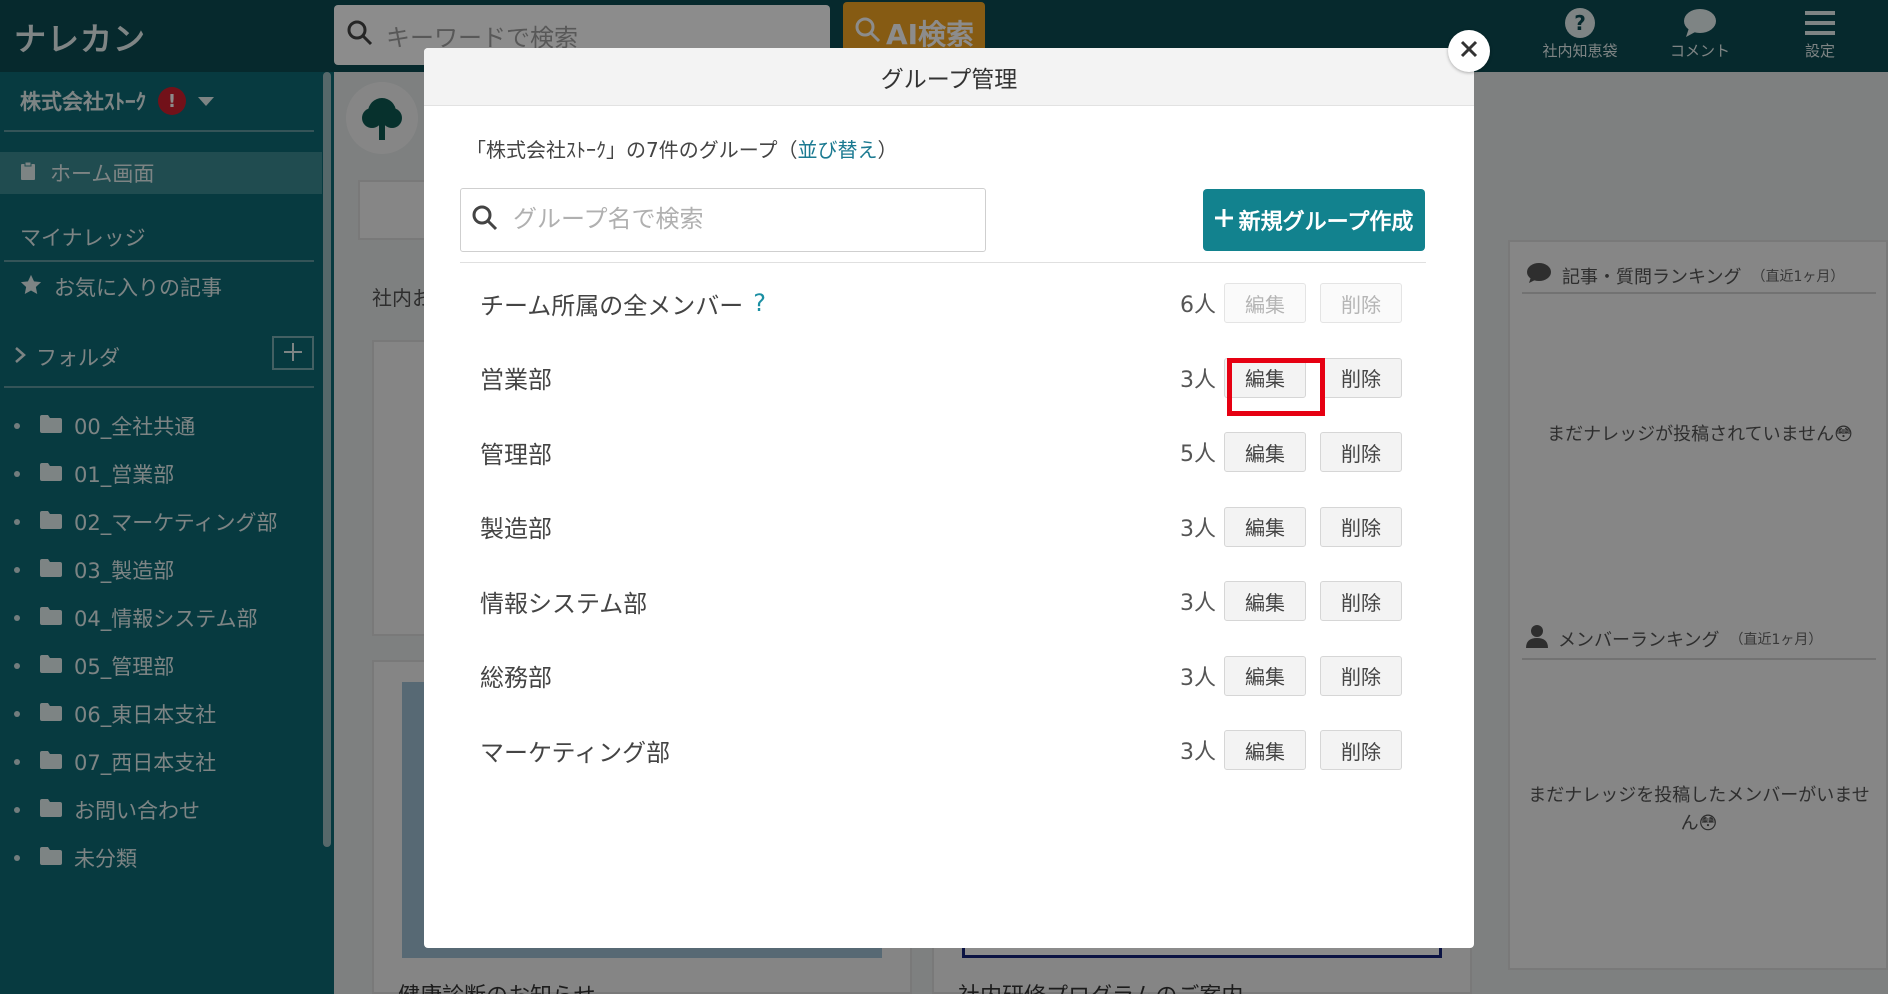  What do you see at coordinates (1223, 220) in the screenshot?
I see `plus-icon` at bounding box center [1223, 220].